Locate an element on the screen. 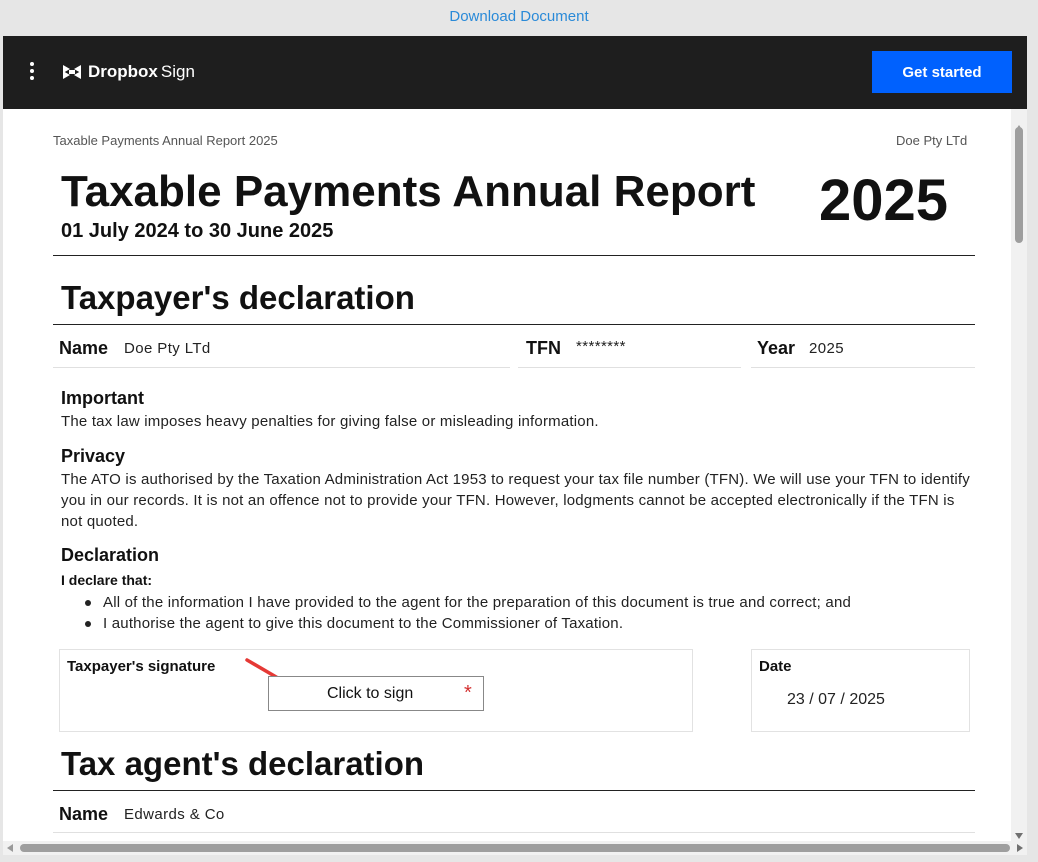 This screenshot has width=1038, height=862. vertical-scrollbar is located at coordinates (1019, 475).